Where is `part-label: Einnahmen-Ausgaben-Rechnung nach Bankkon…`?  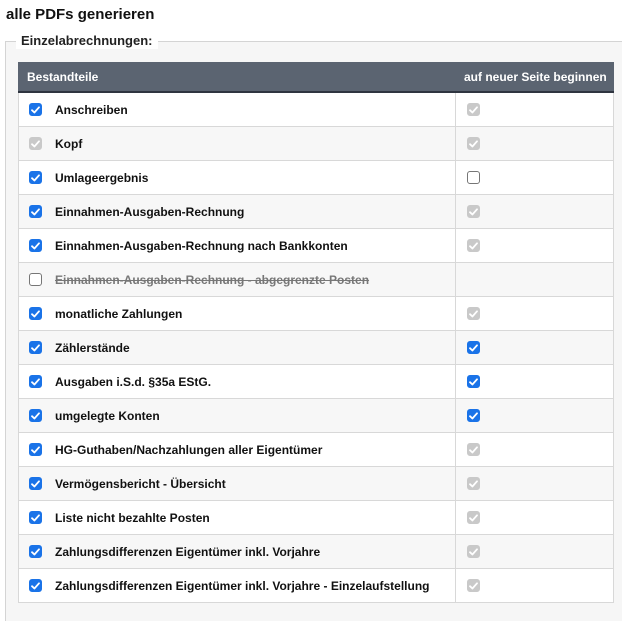 part-label: Einnahmen-Ausgaben-Rechnung nach Bankkon… is located at coordinates (201, 245).